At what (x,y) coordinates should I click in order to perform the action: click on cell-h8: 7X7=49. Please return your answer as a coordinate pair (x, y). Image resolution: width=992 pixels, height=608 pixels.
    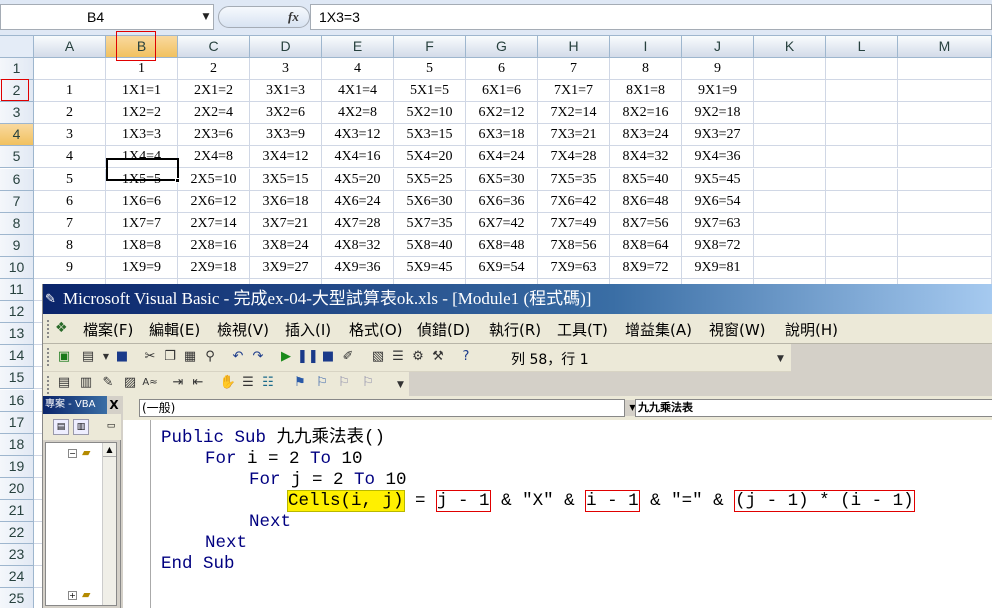
    Looking at the image, I should click on (574, 223).